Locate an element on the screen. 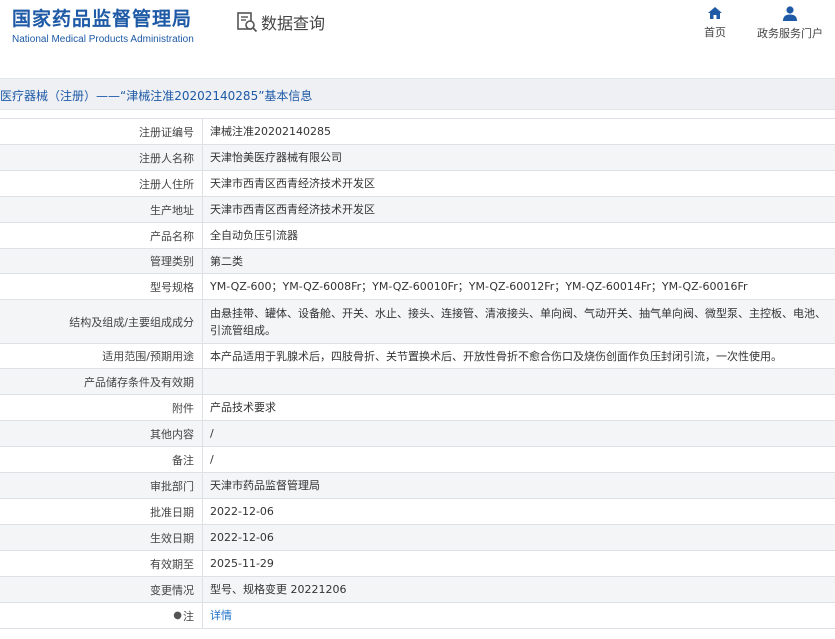 Image resolution: width=835 pixels, height=639 pixels. table-row: 附件 产品技术要求 is located at coordinates (417, 408).